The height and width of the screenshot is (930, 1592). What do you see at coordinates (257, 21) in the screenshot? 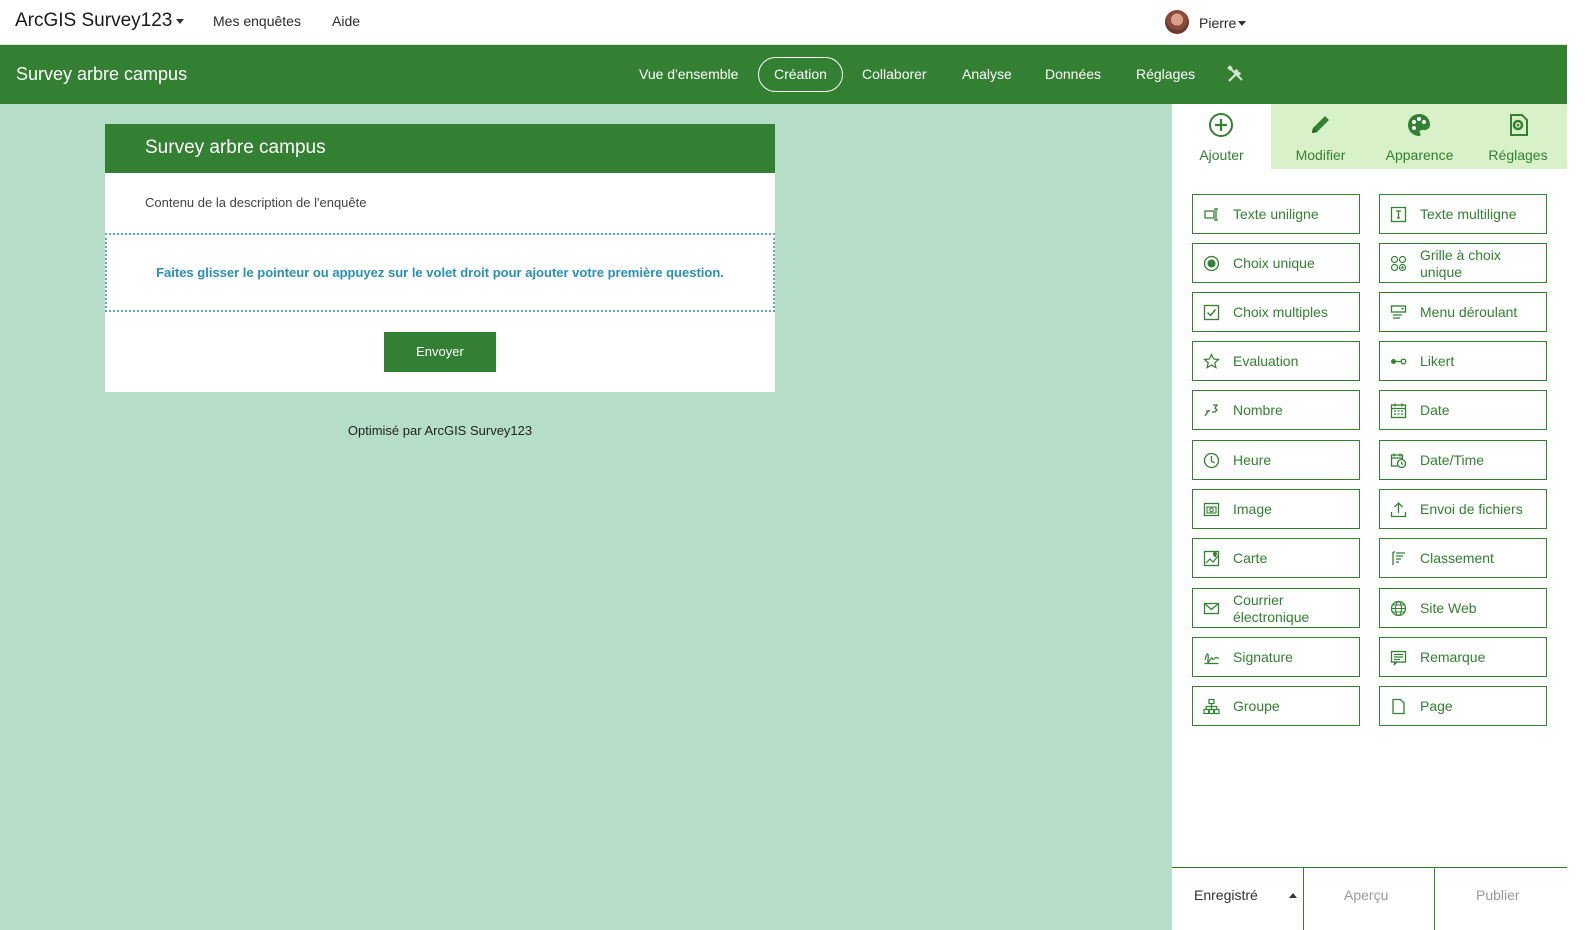
I see `nav-my-surveys: Mes enquêtes` at bounding box center [257, 21].